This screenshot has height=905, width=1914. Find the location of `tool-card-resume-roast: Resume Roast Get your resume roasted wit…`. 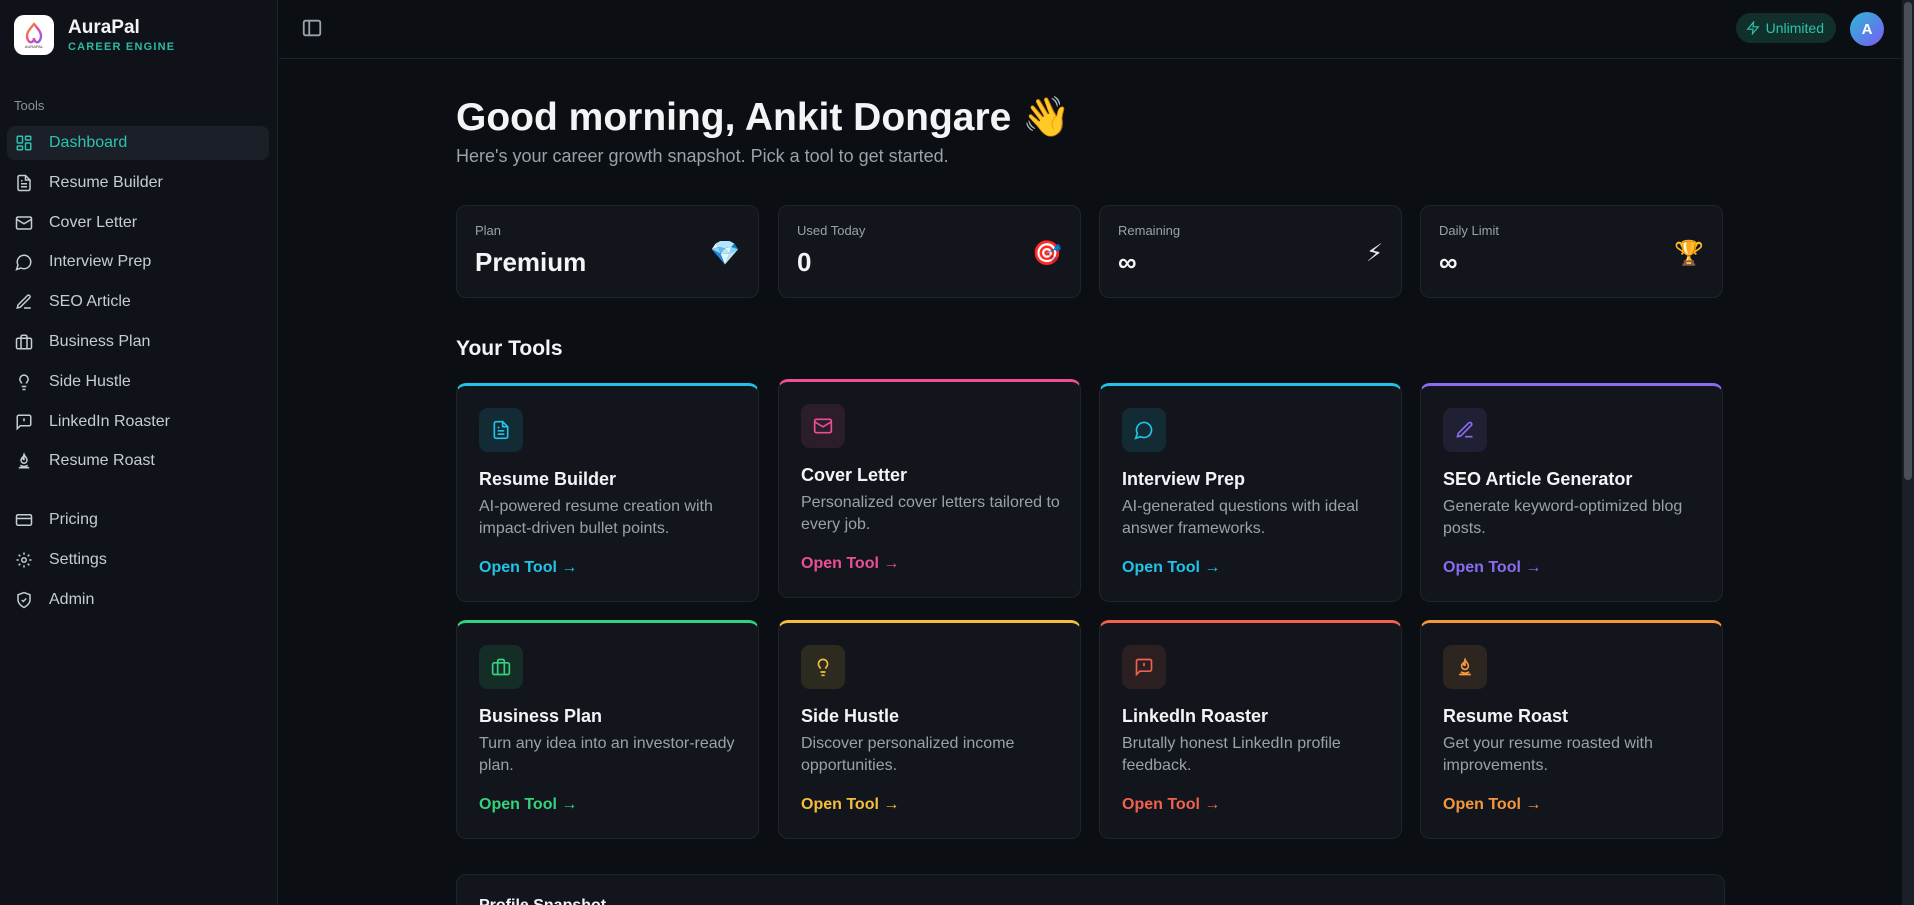

tool-card-resume-roast: Resume Roast Get your resume roasted wit… is located at coordinates (1571, 729).